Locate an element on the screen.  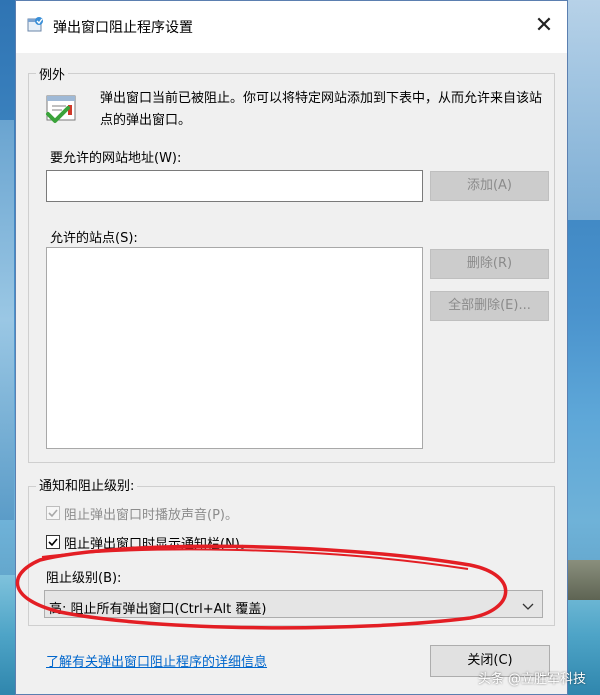
popup-blocked-icon is located at coordinates (62, 111).